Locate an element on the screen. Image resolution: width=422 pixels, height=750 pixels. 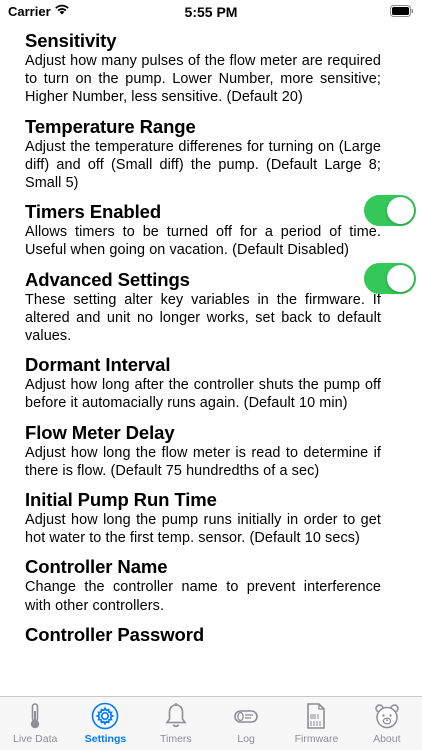
firmware-file-icon is located at coordinates (316, 716).